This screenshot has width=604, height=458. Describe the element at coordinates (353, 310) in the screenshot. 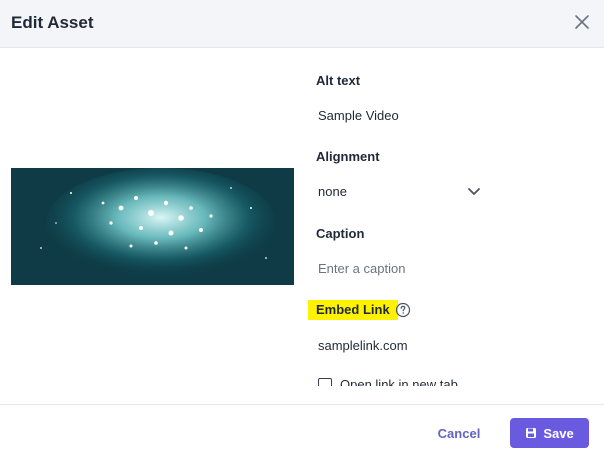

I see `embed-link-label: Embed Link` at that location.